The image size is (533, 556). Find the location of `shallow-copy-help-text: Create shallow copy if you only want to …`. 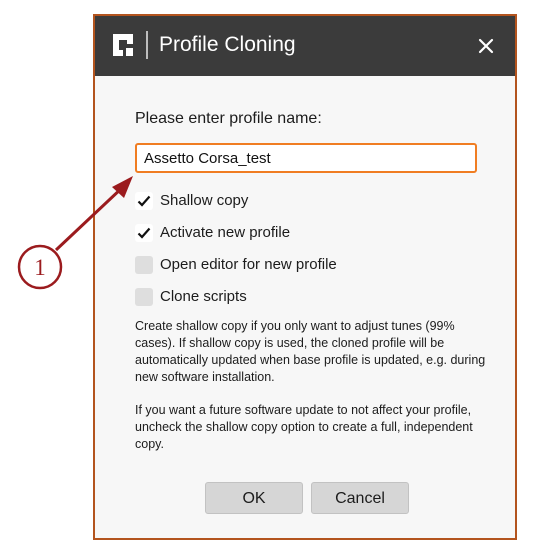

shallow-copy-help-text: Create shallow copy if you only want to … is located at coordinates (310, 351).